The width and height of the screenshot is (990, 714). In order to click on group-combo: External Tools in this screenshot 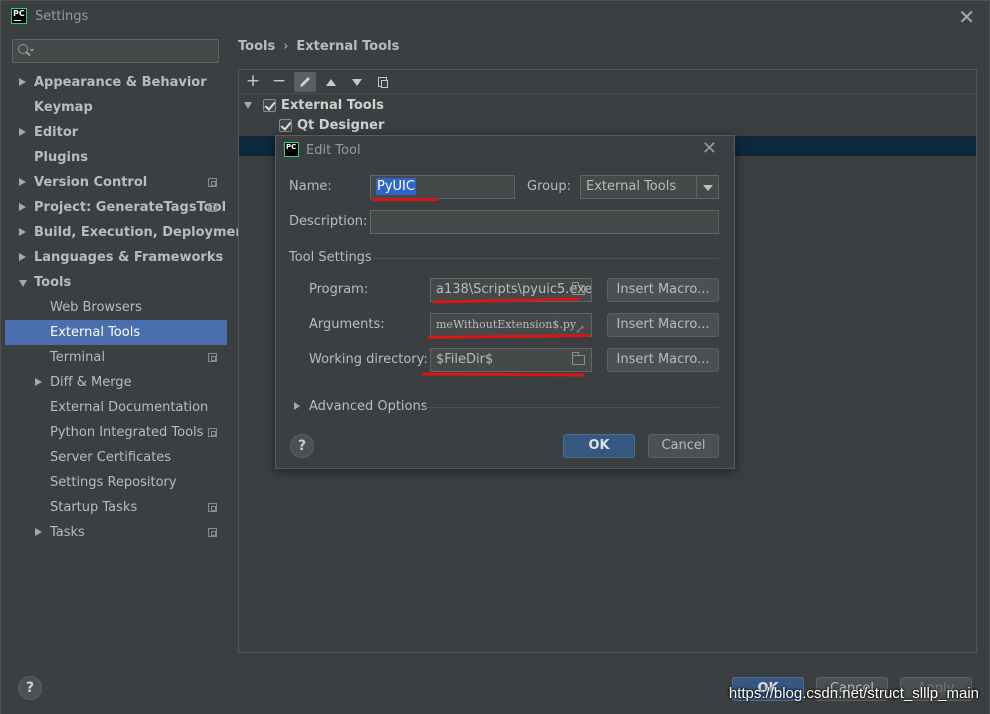, I will do `click(649, 187)`.